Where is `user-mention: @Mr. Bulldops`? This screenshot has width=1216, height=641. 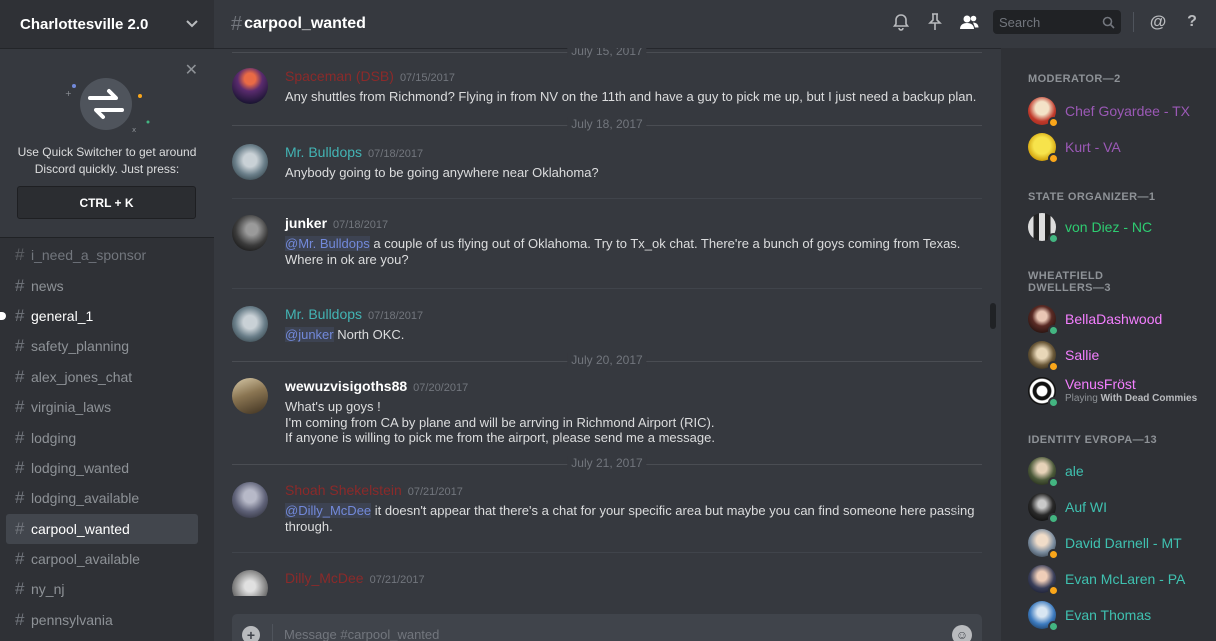
user-mention: @Mr. Bulldops is located at coordinates (327, 243).